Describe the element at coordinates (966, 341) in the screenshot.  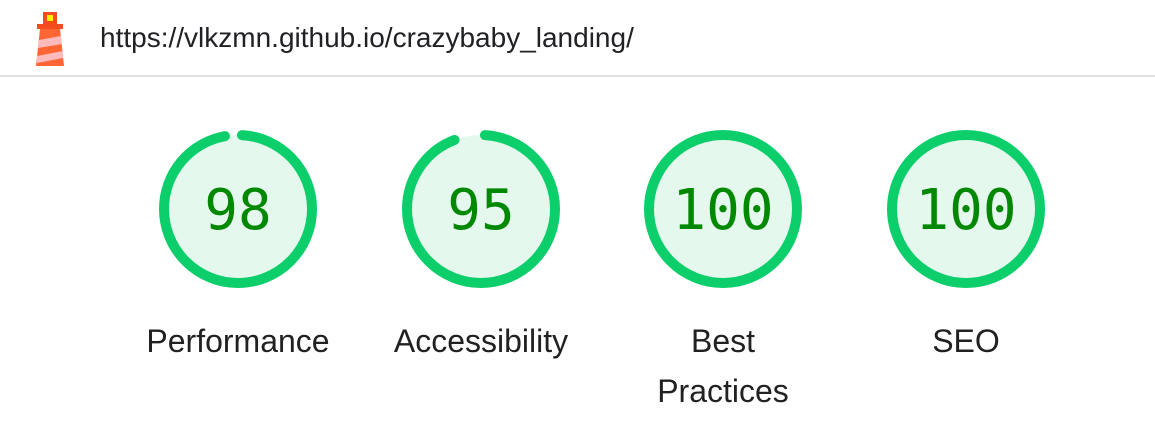
I see `gauge-label: SEO` at that location.